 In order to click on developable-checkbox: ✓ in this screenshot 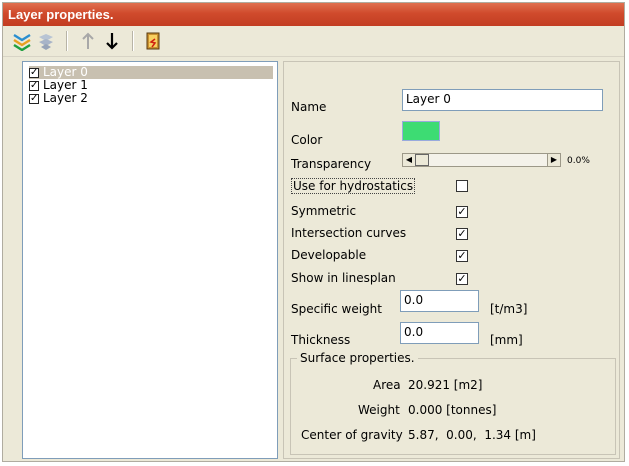, I will do `click(462, 256)`.